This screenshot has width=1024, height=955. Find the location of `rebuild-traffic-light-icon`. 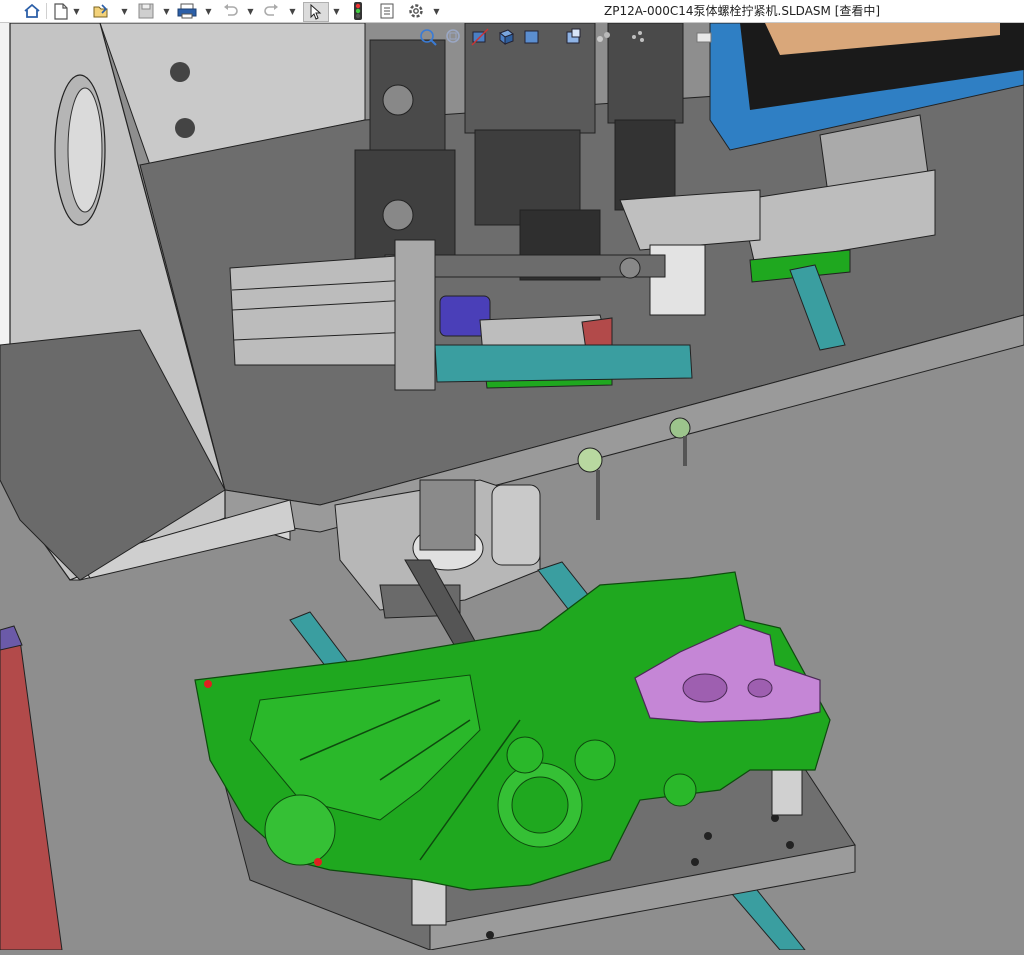

rebuild-traffic-light-icon is located at coordinates (358, 11).